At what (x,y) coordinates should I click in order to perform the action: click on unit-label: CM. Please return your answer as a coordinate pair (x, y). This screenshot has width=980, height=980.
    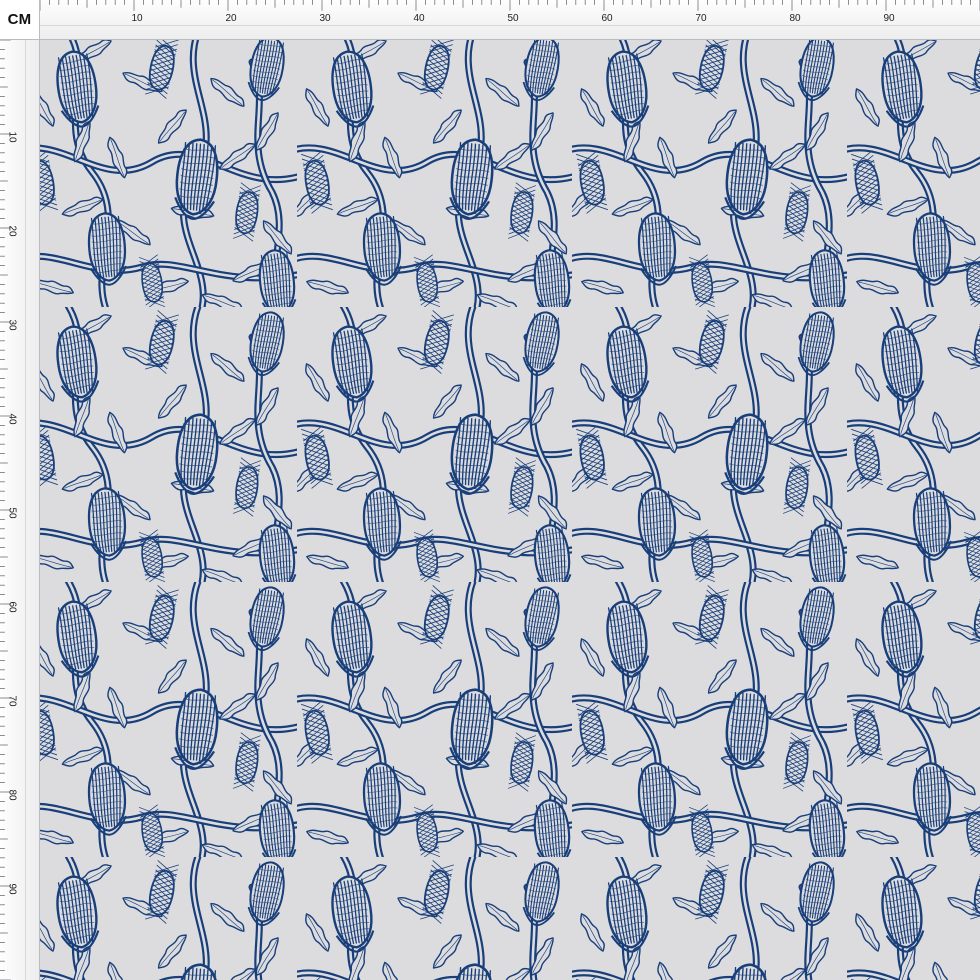
    Looking at the image, I should click on (19, 19).